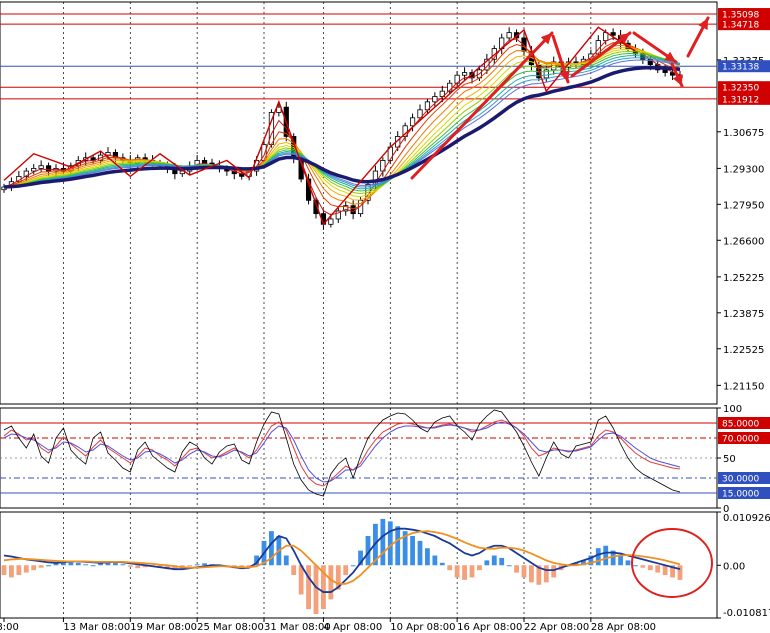 This screenshot has width=770, height=633. I want to click on level-tag-label: 1.32350, so click(740, 89).